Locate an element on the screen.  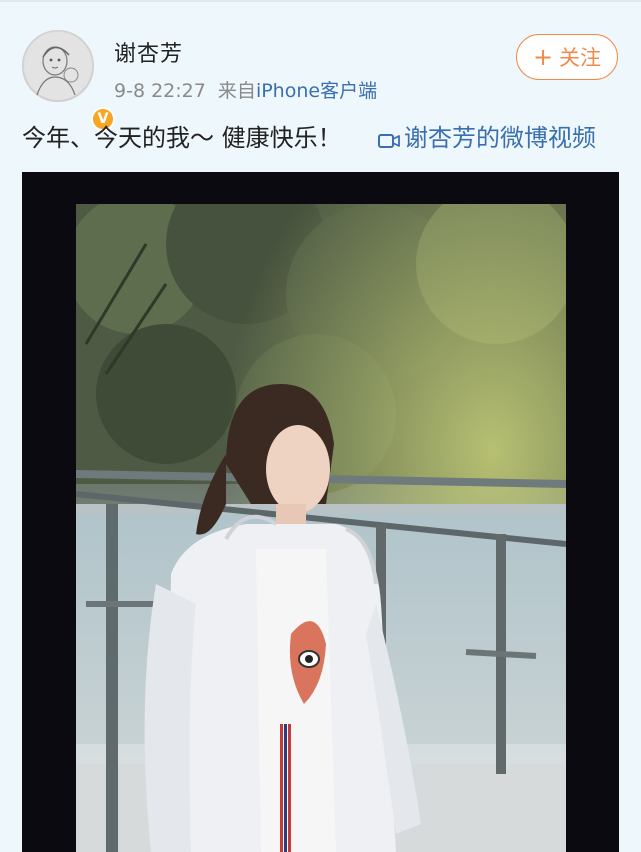
post-meta: 9-8 22:27 来自iPhone客户端 is located at coordinates (245, 89).